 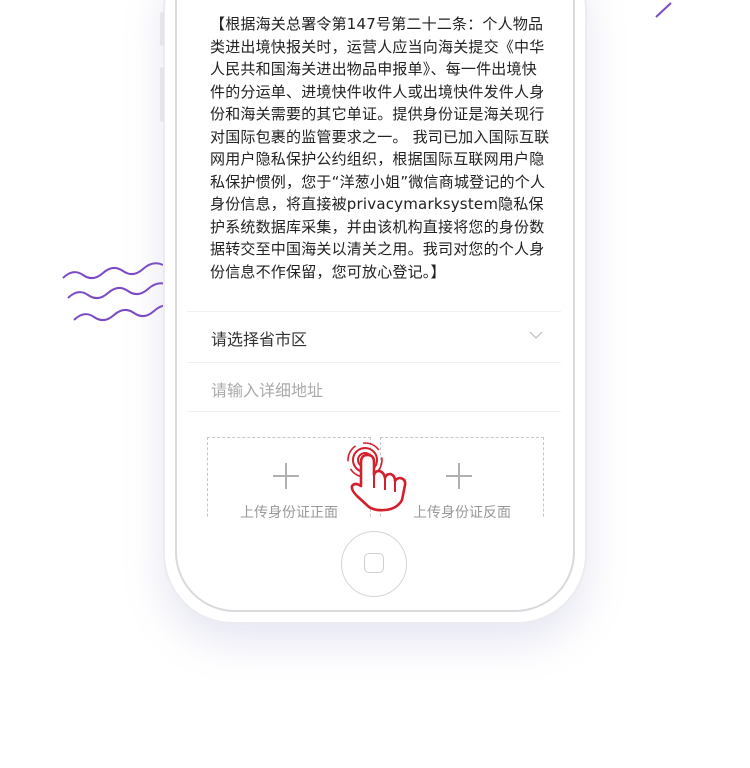 I want to click on address-input: 请输入详细地址, so click(x=374, y=387).